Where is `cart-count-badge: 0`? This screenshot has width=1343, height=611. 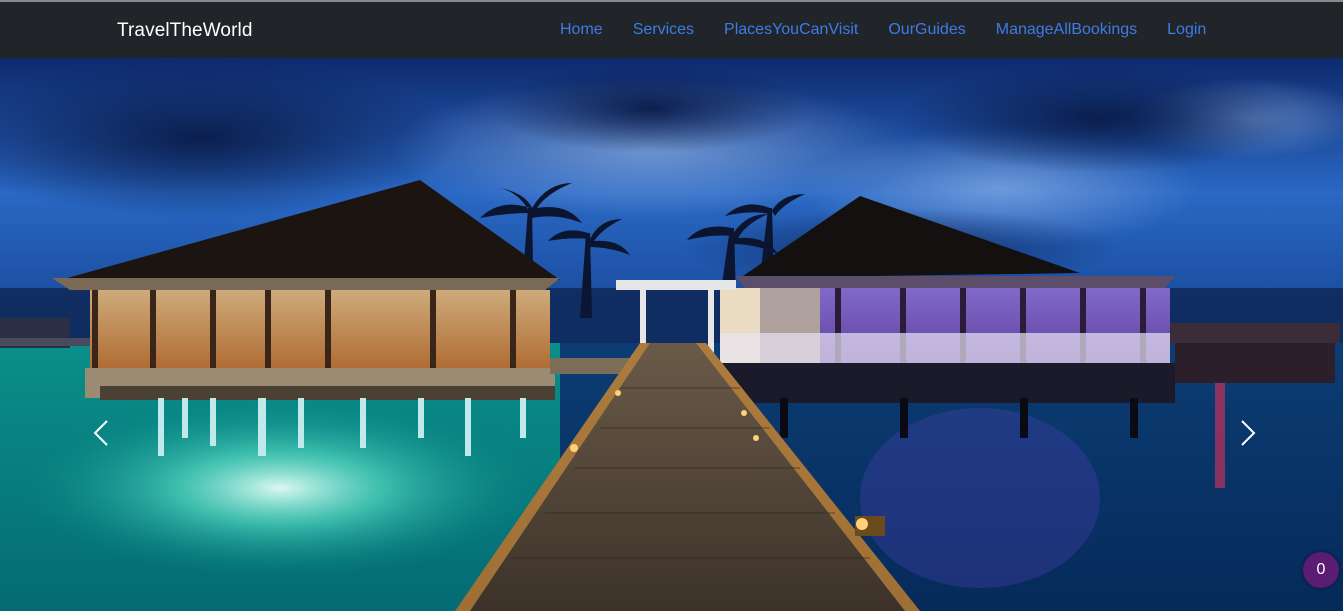
cart-count-badge: 0 is located at coordinates (1321, 570).